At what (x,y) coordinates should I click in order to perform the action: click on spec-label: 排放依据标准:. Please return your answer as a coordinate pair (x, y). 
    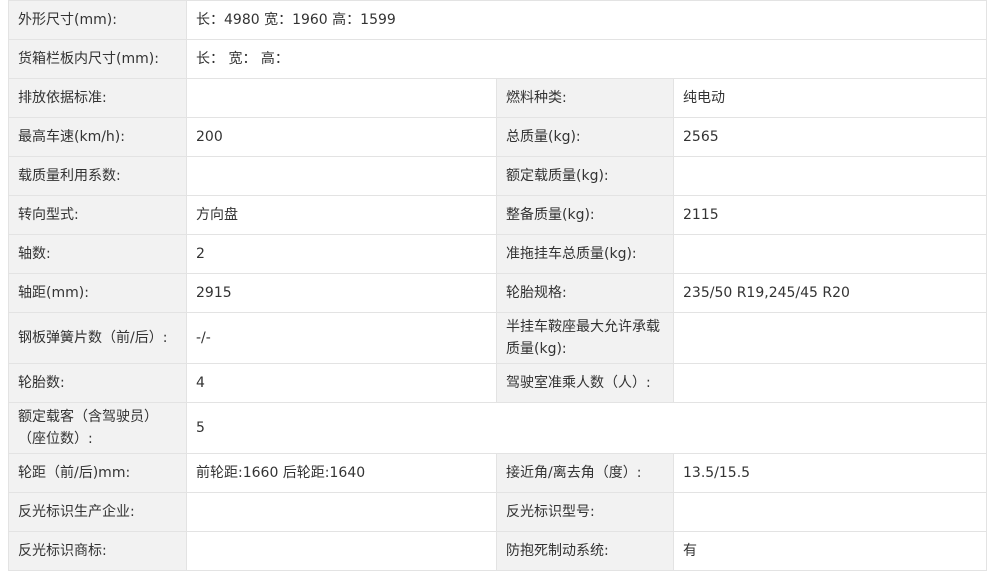
    Looking at the image, I should click on (97, 98).